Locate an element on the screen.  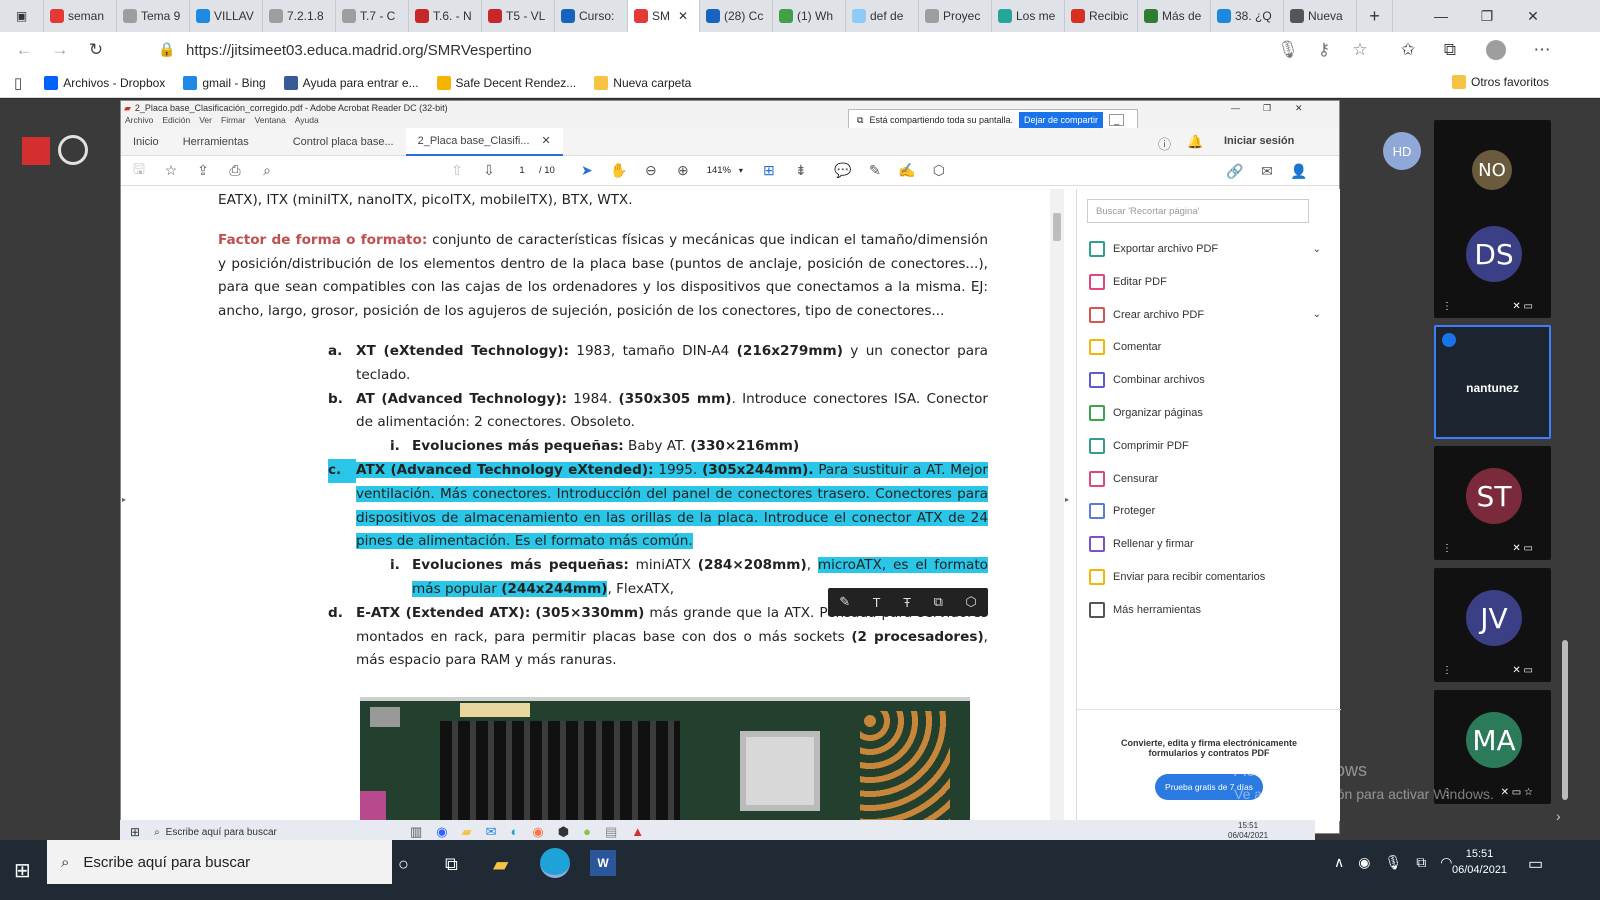
stop-sharing-button: Dejar de compartir is located at coordinates (1061, 120).